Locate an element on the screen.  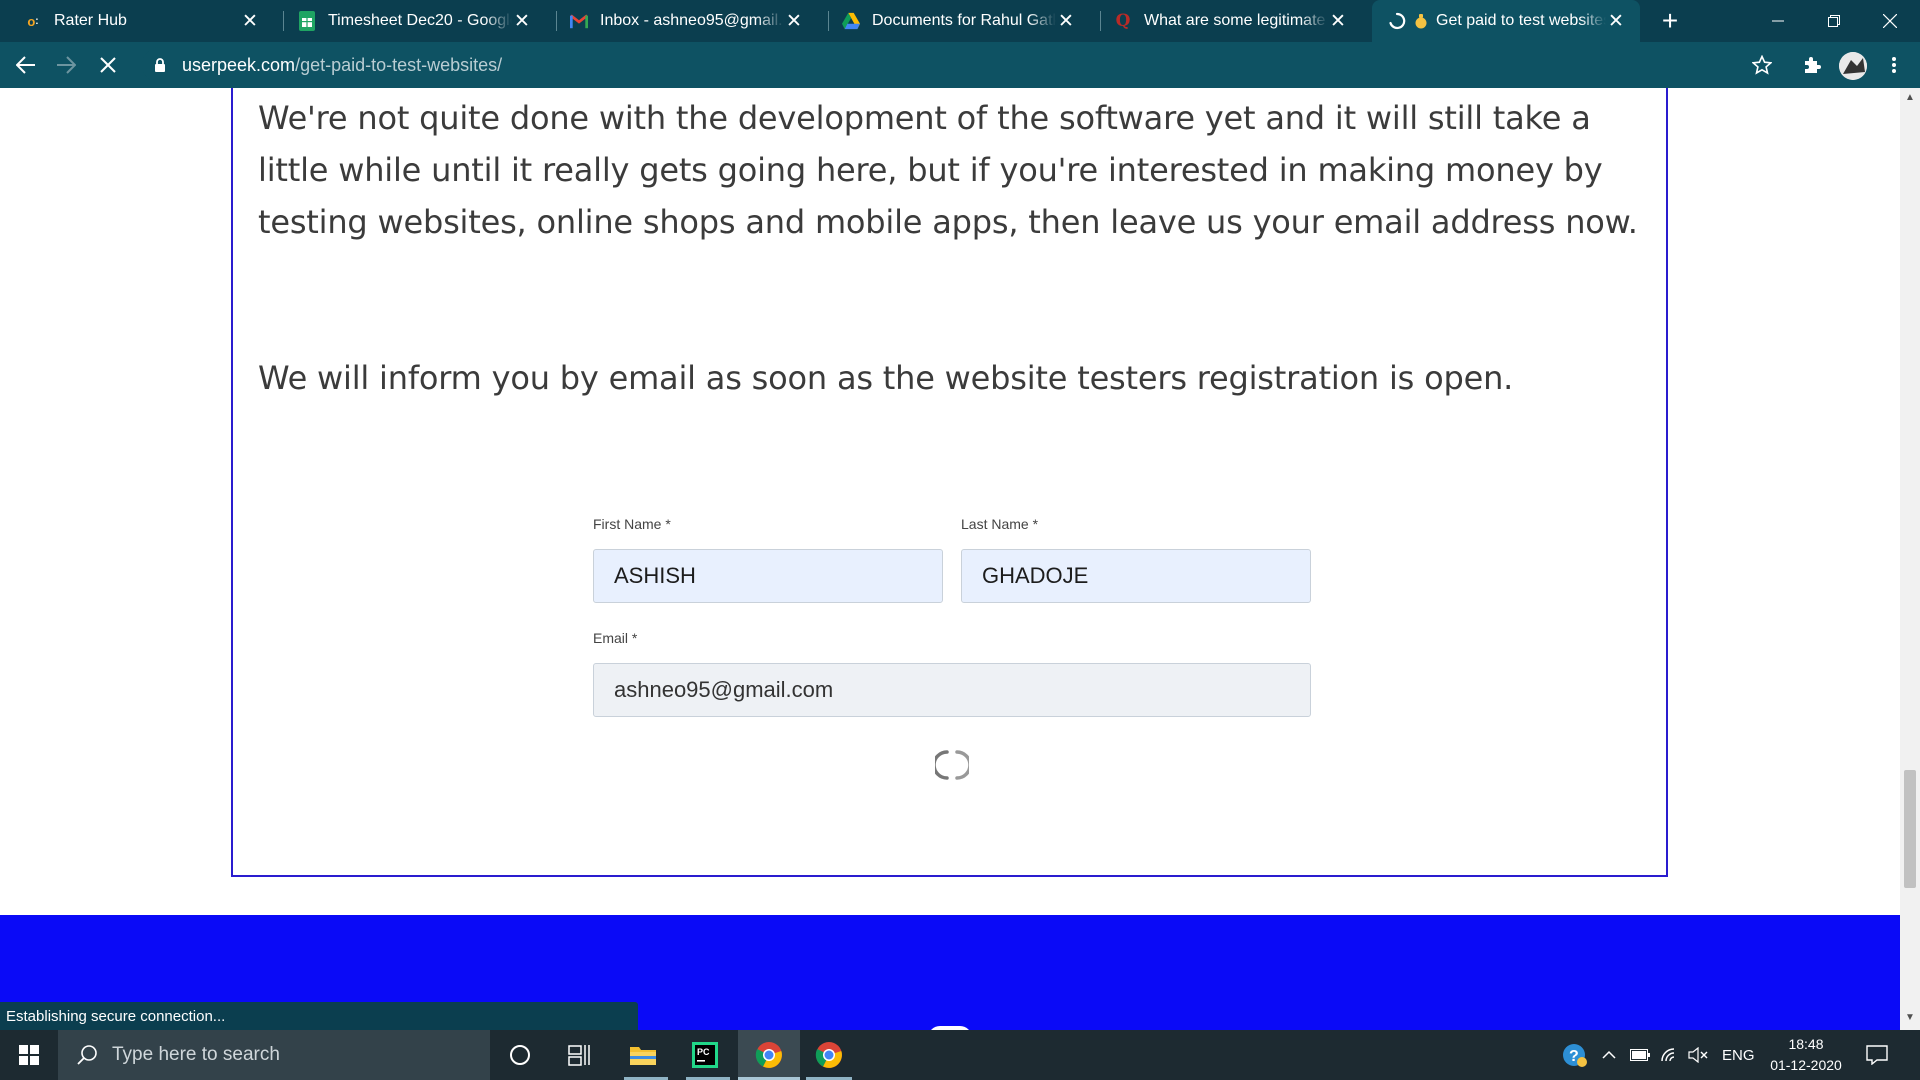
windows-logo-icon is located at coordinates (29, 1055).